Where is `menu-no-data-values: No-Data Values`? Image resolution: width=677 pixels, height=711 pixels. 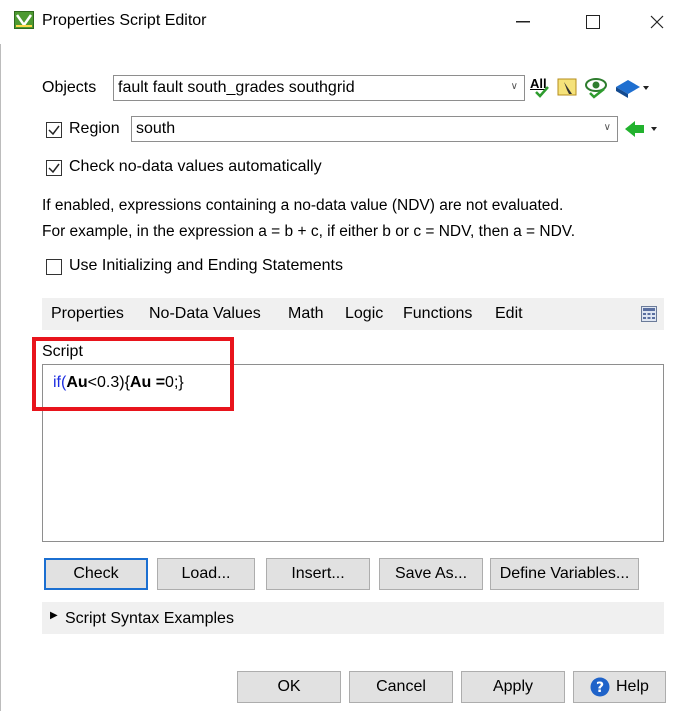
menu-no-data-values: No-Data Values is located at coordinates (205, 314).